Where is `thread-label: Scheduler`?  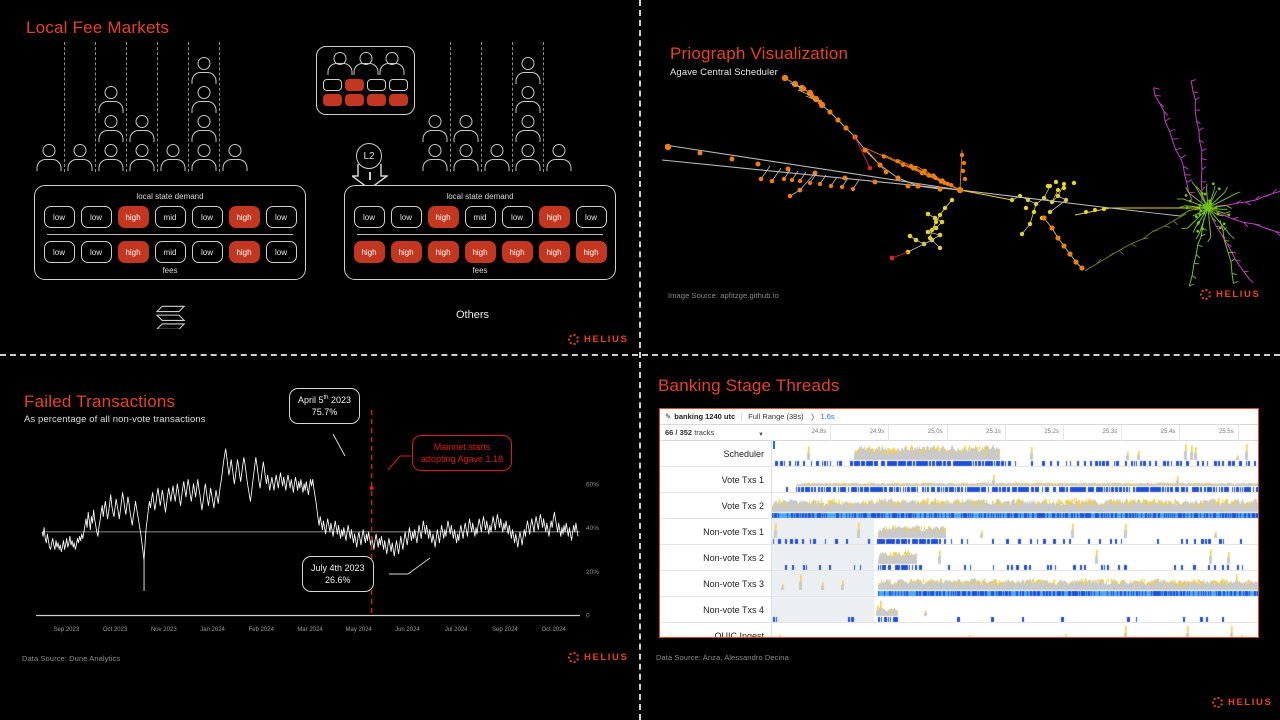
thread-label: Scheduler is located at coordinates (716, 453).